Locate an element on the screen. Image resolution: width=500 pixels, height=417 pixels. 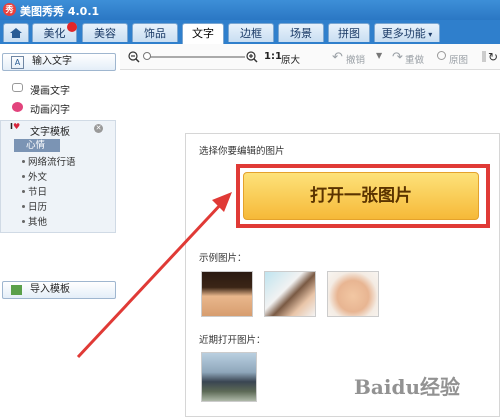
pointer-arrow is located at coordinates (154, 275).